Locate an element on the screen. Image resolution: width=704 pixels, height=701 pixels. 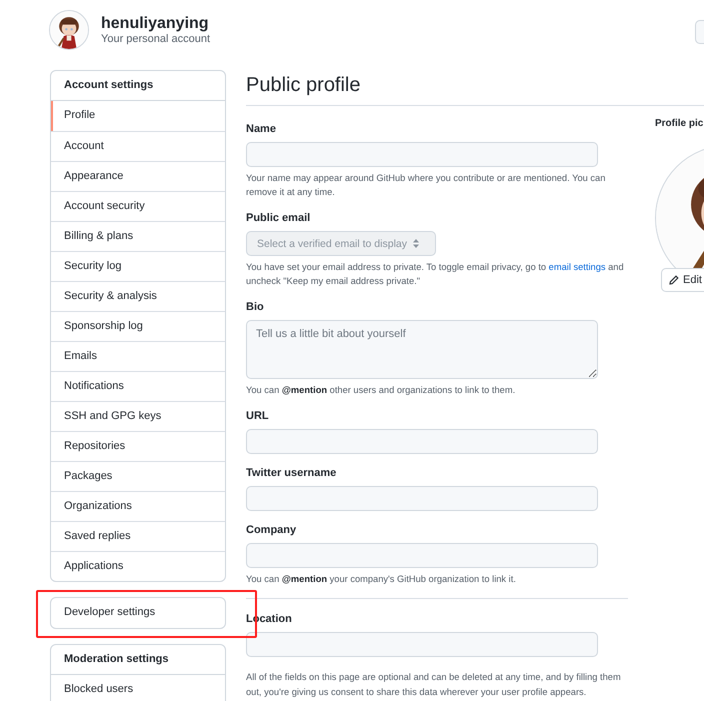
sidebar-item: Repositories is located at coordinates (138, 446).